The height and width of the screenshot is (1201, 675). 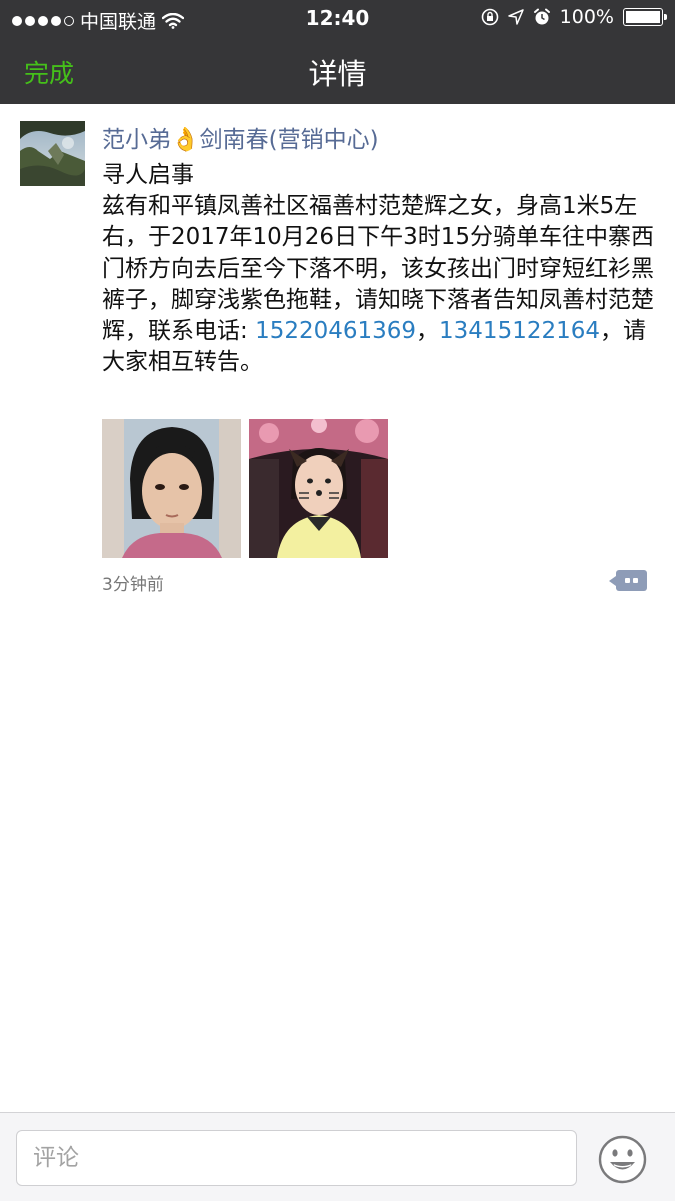 I want to click on author-name: 范小弟👌剑南春(营销中心), so click(x=240, y=137).